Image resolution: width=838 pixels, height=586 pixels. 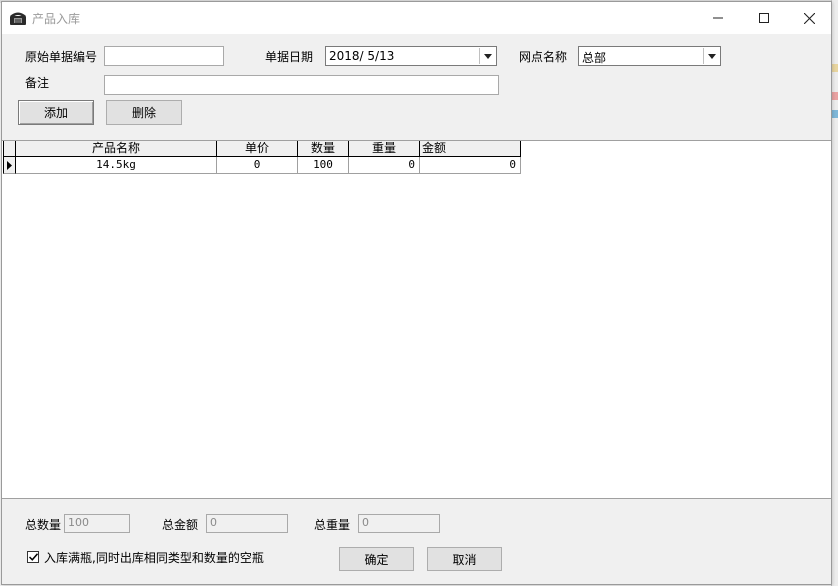 I want to click on row-pointer-icon, so click(x=9, y=165).